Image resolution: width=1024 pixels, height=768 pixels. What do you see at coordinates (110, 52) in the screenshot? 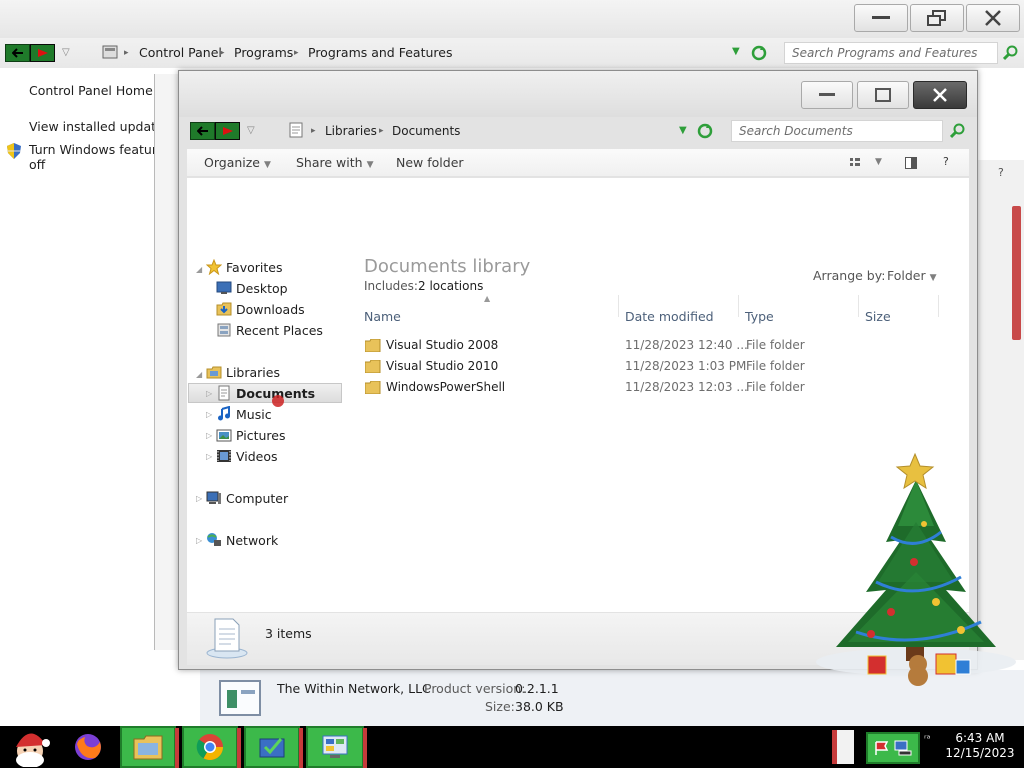
I see `control-panel-icon` at bounding box center [110, 52].